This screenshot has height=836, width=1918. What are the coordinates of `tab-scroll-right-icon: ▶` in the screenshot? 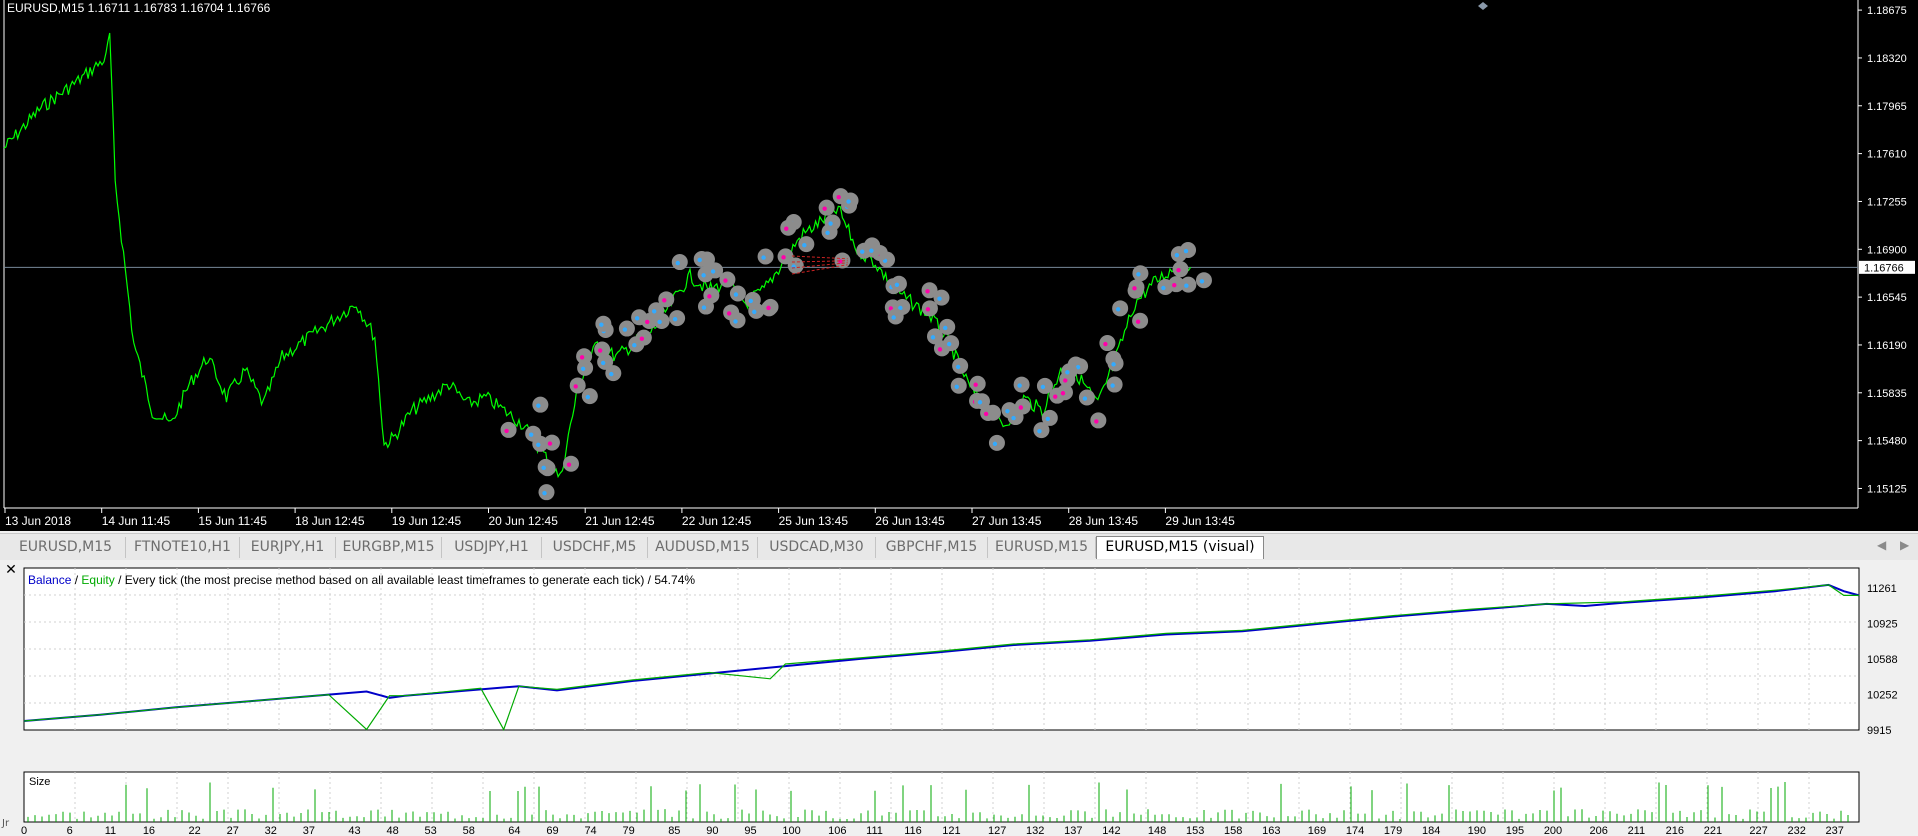 It's located at (1904, 545).